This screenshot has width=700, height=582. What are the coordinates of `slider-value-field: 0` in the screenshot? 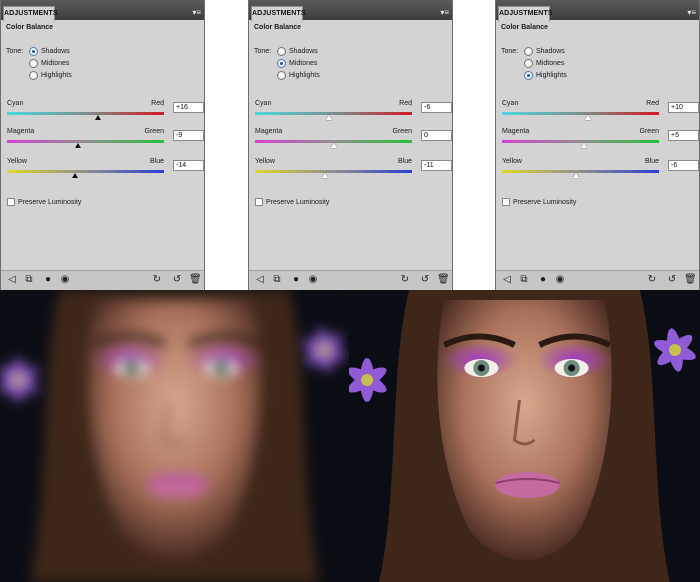 It's located at (436, 135).